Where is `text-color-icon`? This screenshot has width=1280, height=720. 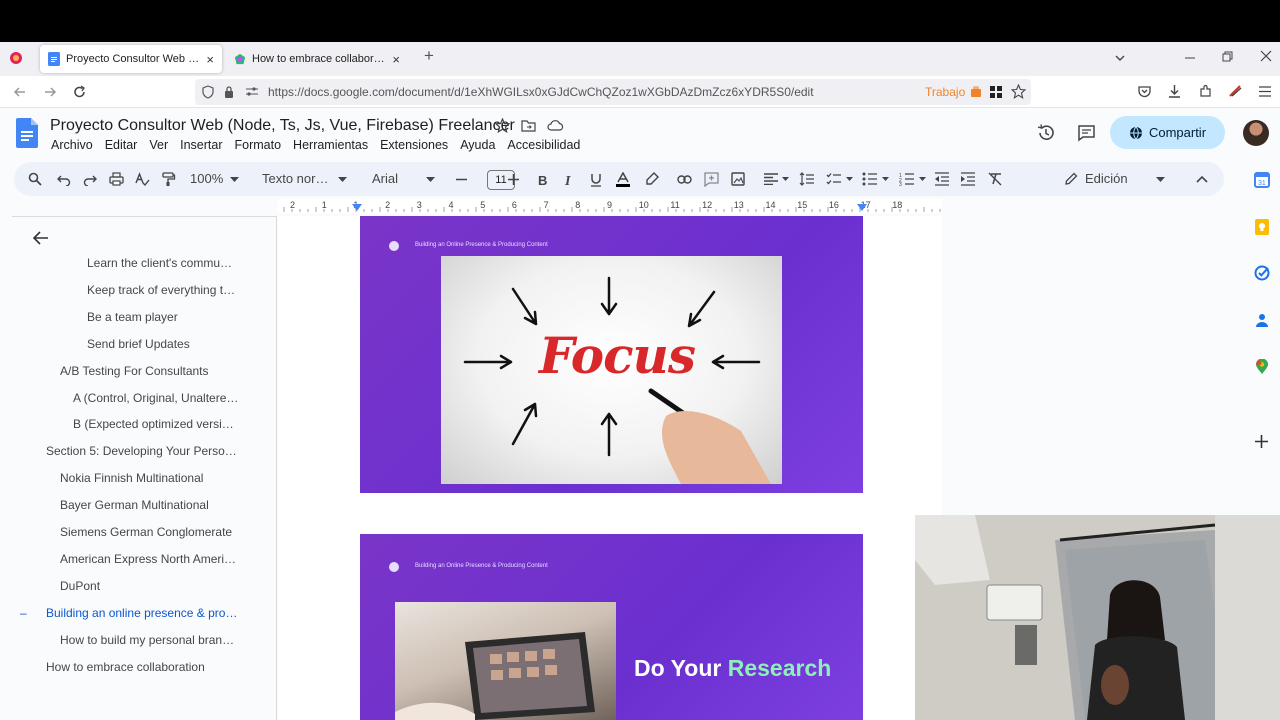 text-color-icon is located at coordinates (623, 179).